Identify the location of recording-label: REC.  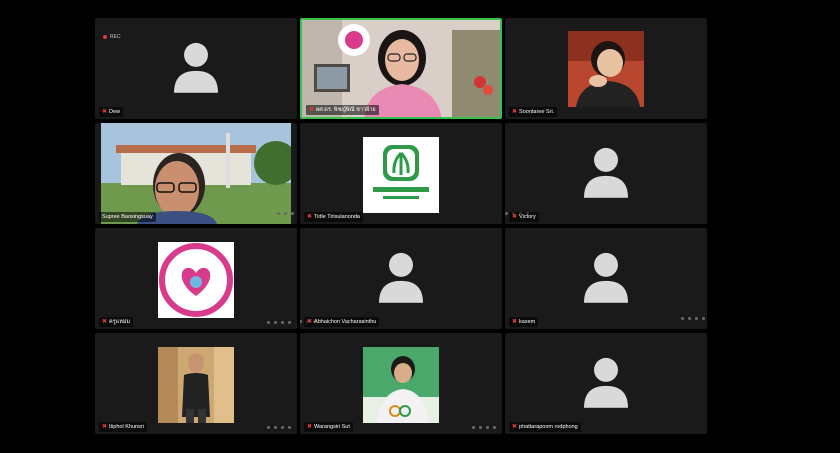
(115, 37).